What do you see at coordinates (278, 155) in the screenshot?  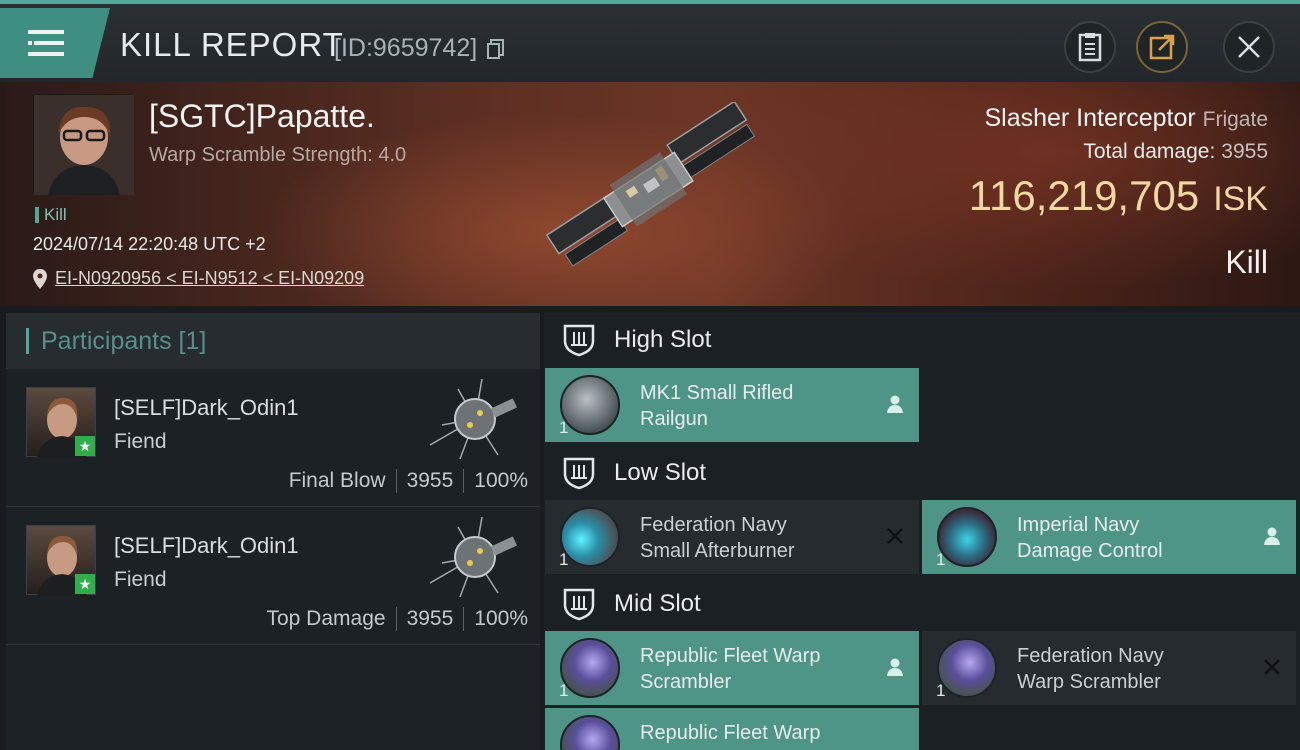 I see `victim-stat: Warp Scramble Strength: 4.0` at bounding box center [278, 155].